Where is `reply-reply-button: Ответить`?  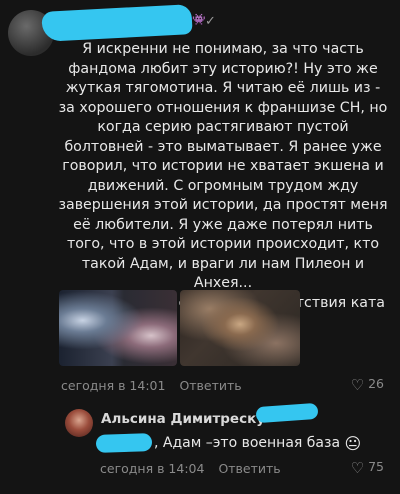 reply-reply-button: Ответить is located at coordinates (249, 468).